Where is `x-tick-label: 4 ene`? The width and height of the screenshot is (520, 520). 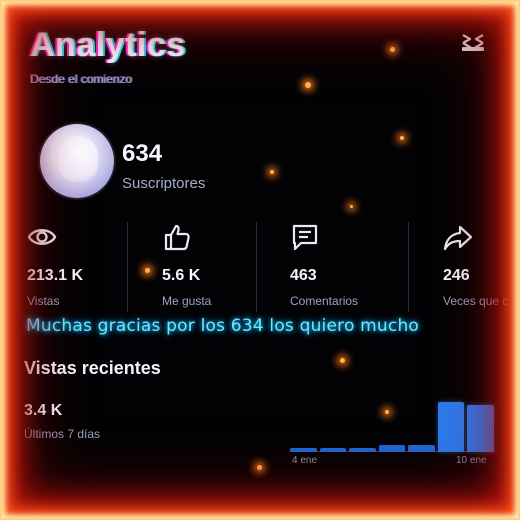
x-tick-label: 4 ene is located at coordinates (305, 460).